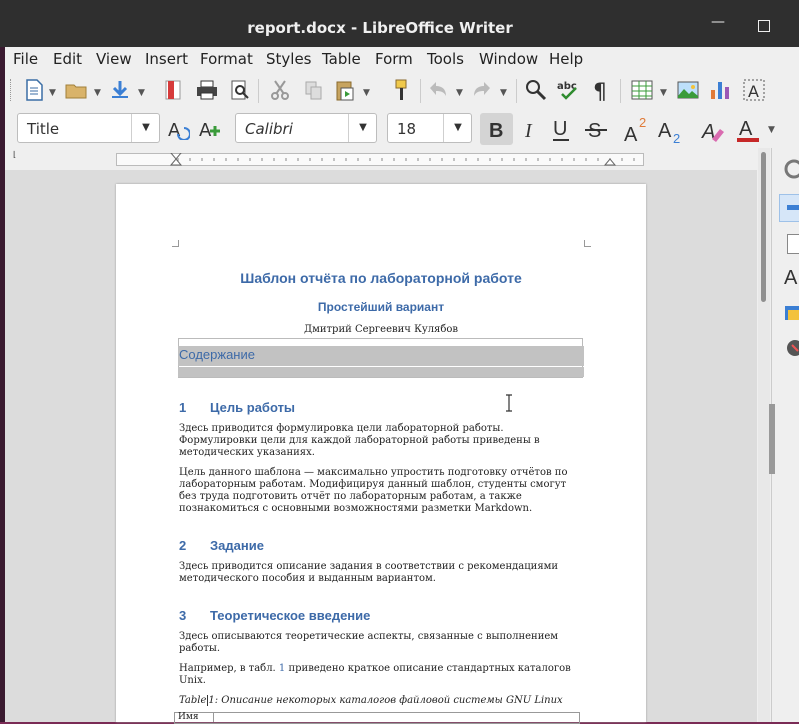 The height and width of the screenshot is (724, 799). Describe the element at coordinates (314, 90) in the screenshot. I see `copy-icon` at that location.